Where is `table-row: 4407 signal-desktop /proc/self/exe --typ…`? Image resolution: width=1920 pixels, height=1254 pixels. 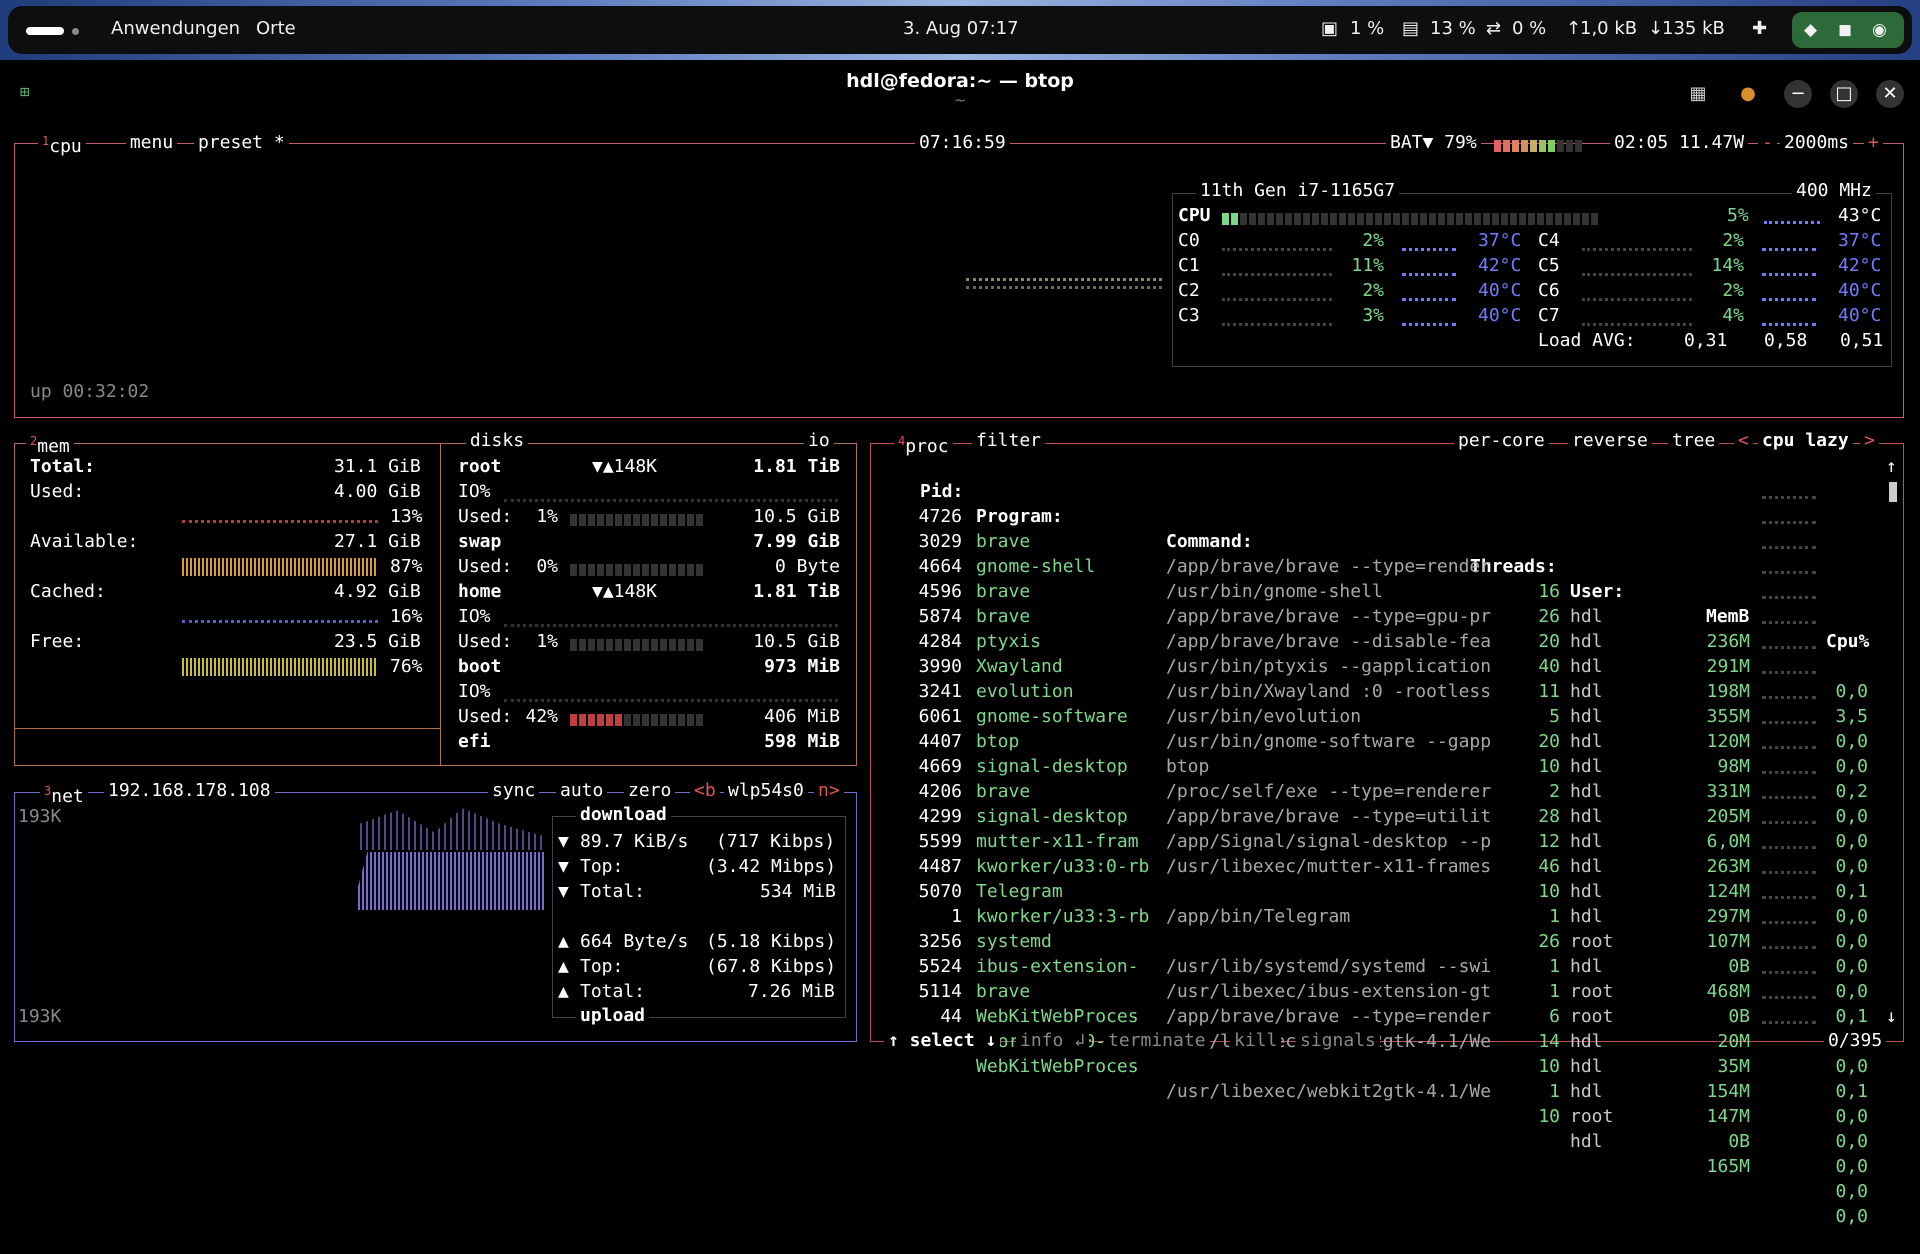 table-row: 4407 signal-desktop /proc/self/exe --typ… is located at coordinates (1380, 815).